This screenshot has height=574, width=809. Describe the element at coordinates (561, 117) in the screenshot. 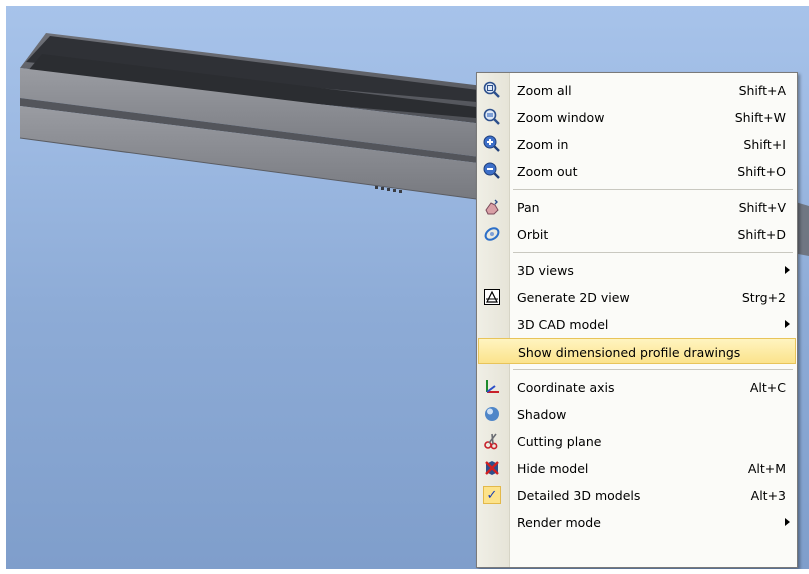

I see `menu-item-label: Zoom window` at that location.